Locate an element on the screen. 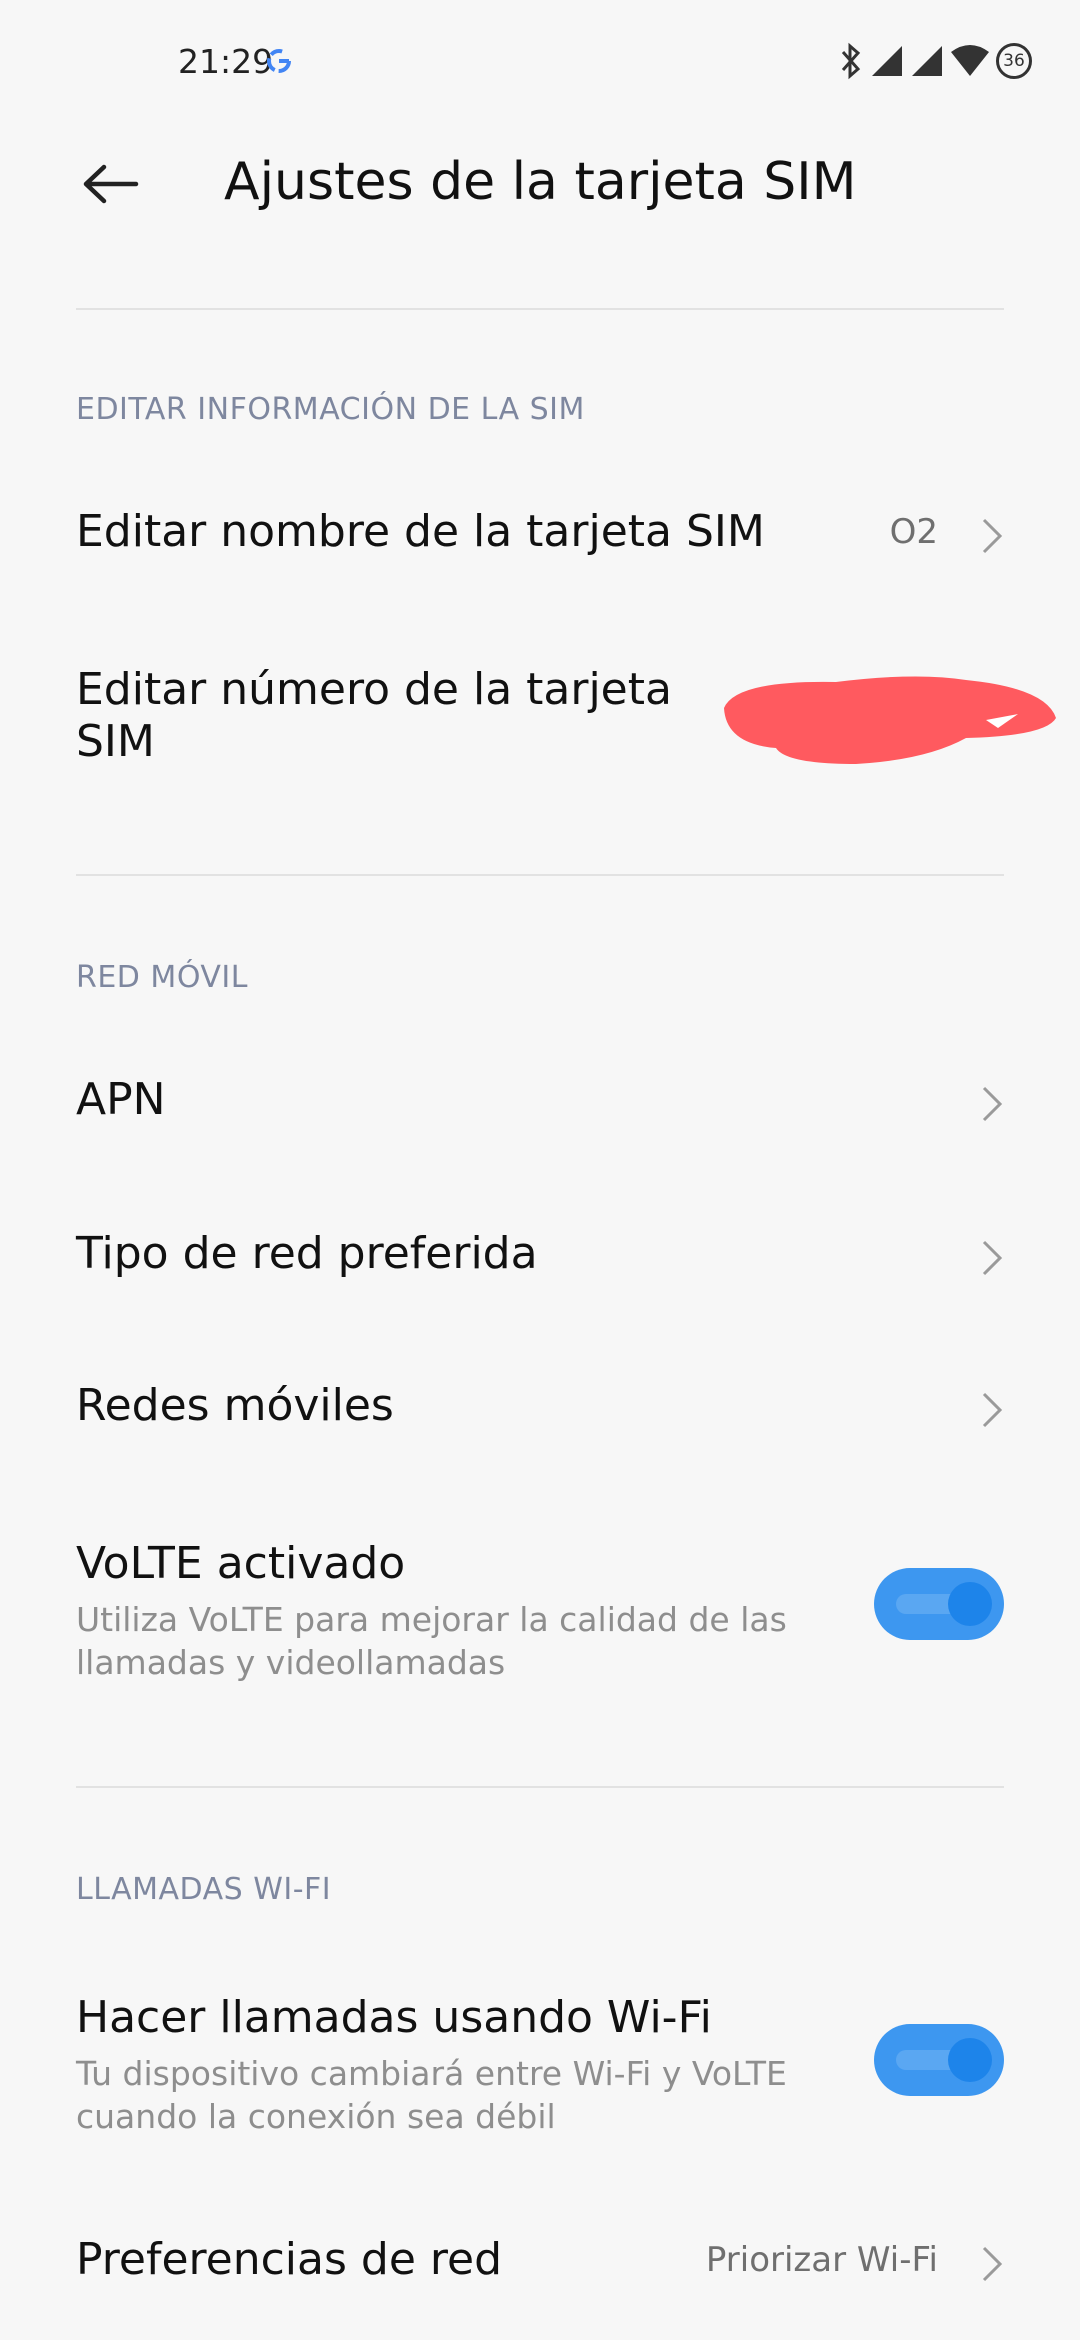 The image size is (1080, 2340). back-button is located at coordinates (110, 184).